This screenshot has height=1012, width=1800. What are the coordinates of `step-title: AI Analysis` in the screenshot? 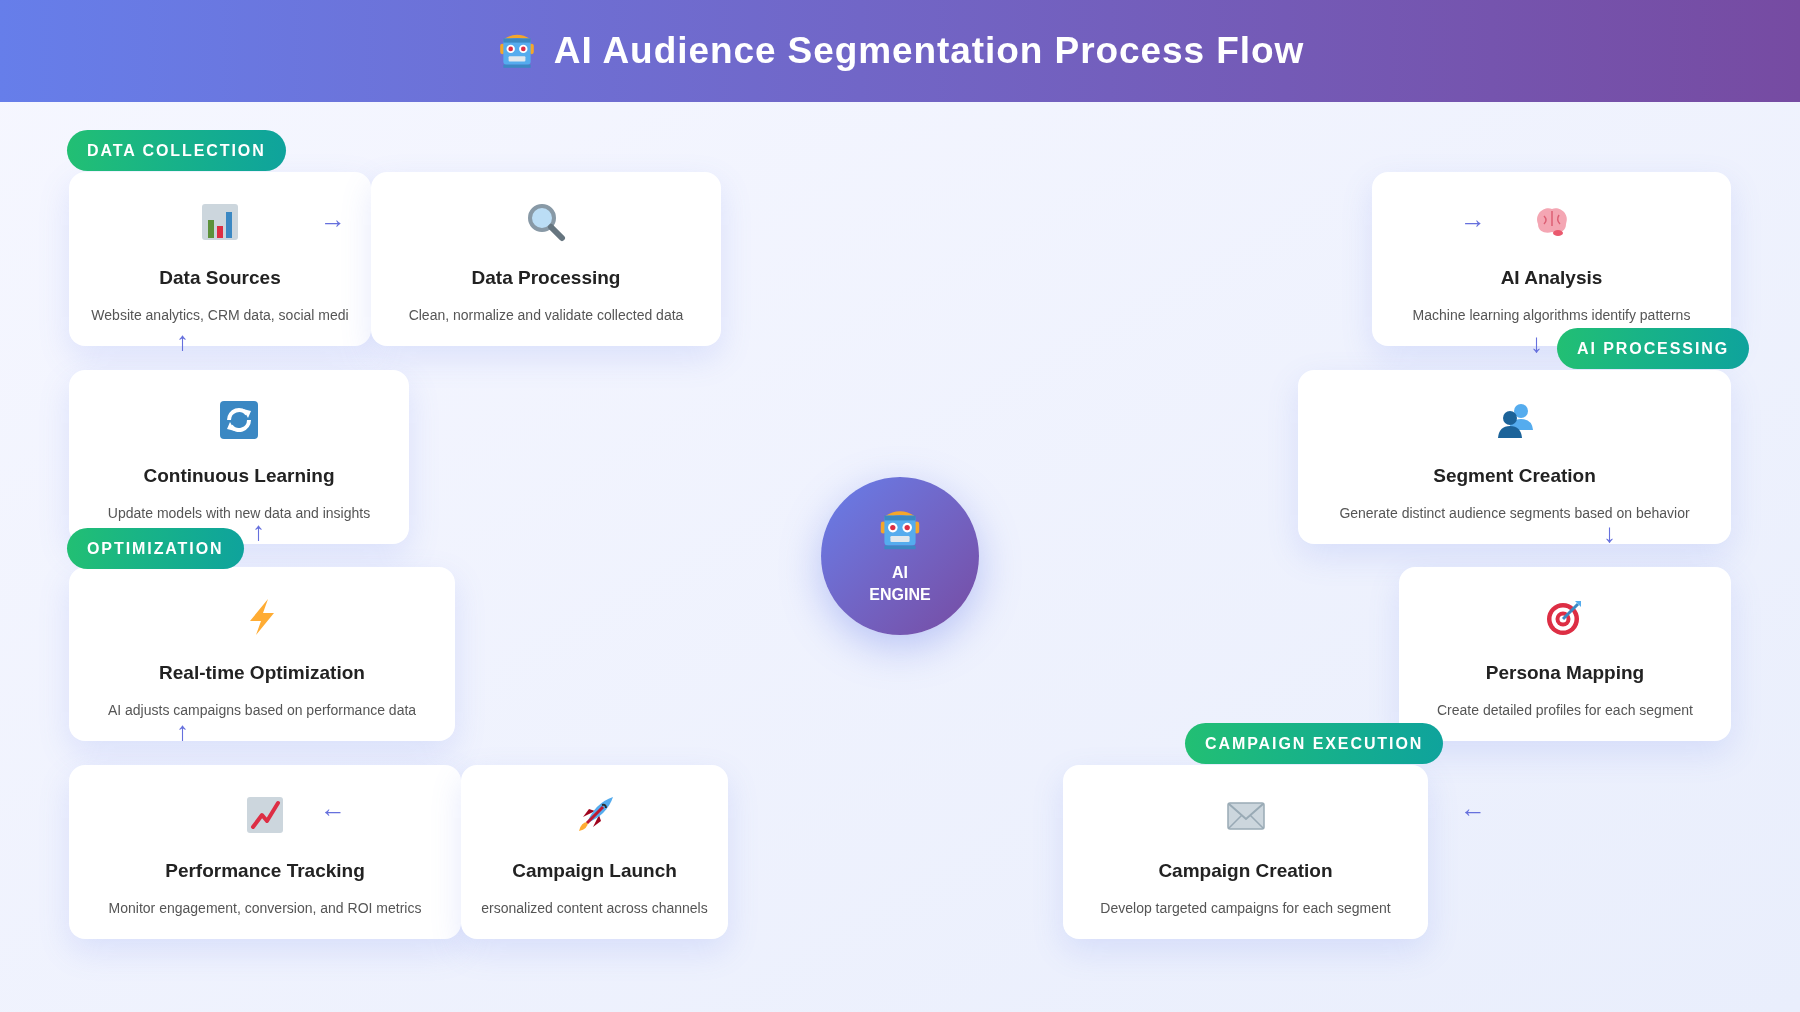 It's located at (1551, 278).